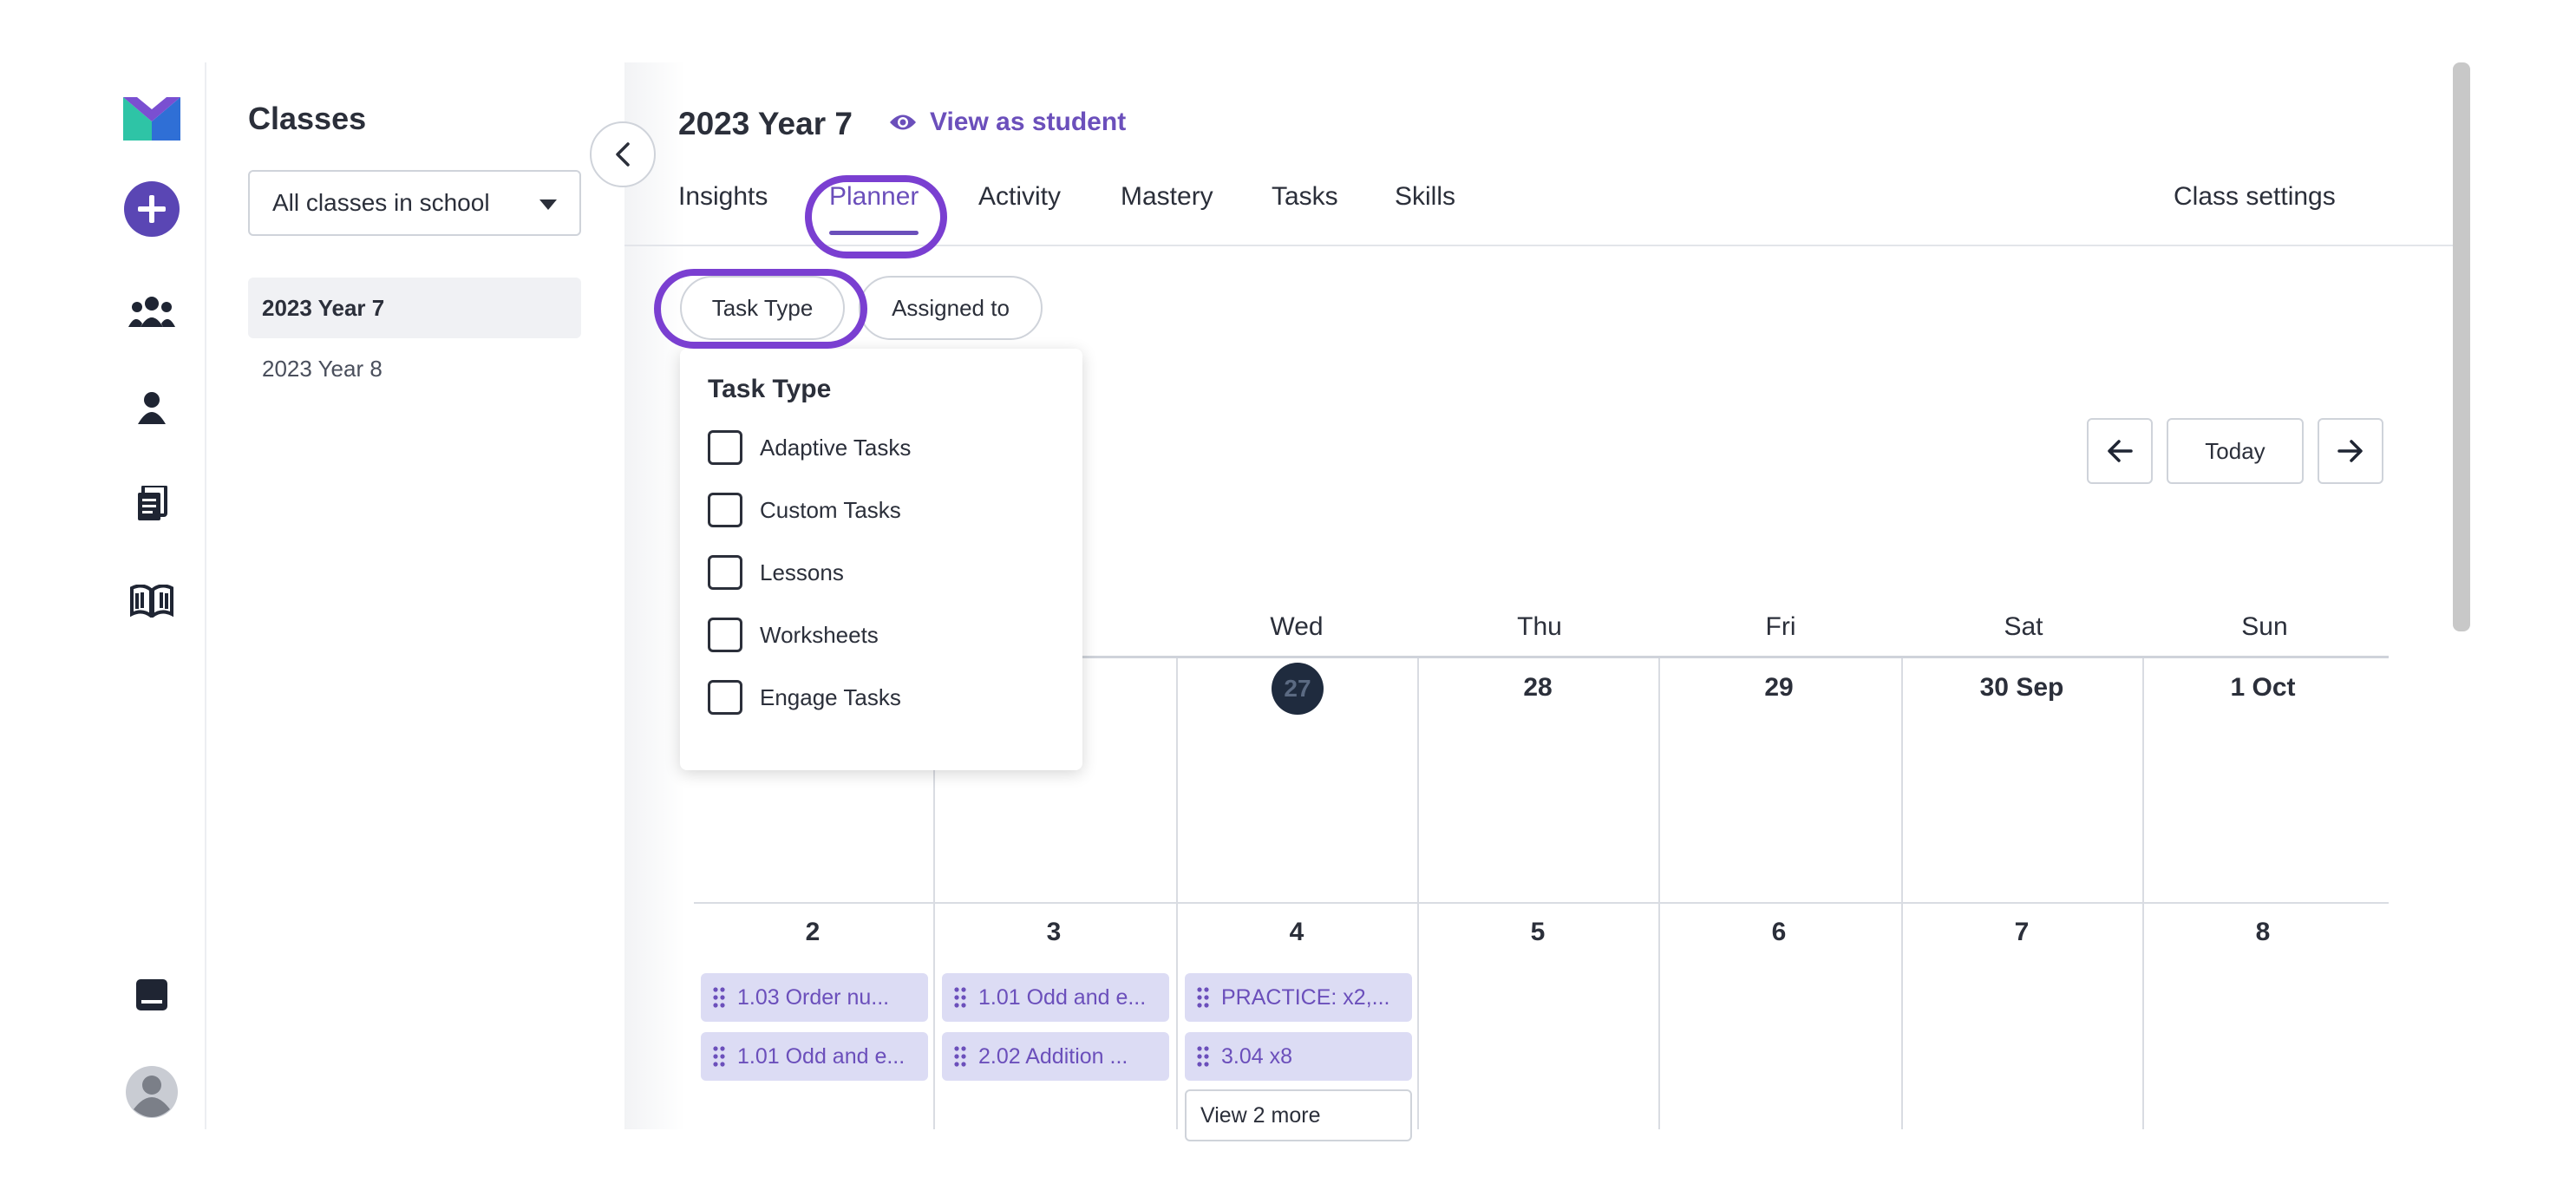 The height and width of the screenshot is (1190, 2576). I want to click on tab-activity: Activity, so click(1019, 208).